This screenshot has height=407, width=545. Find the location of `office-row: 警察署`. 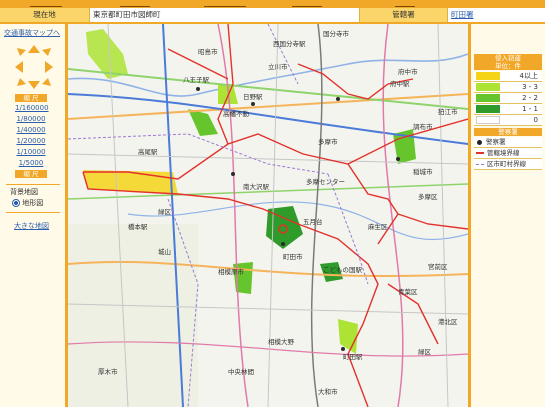

office-row: 警察署 is located at coordinates (508, 142).